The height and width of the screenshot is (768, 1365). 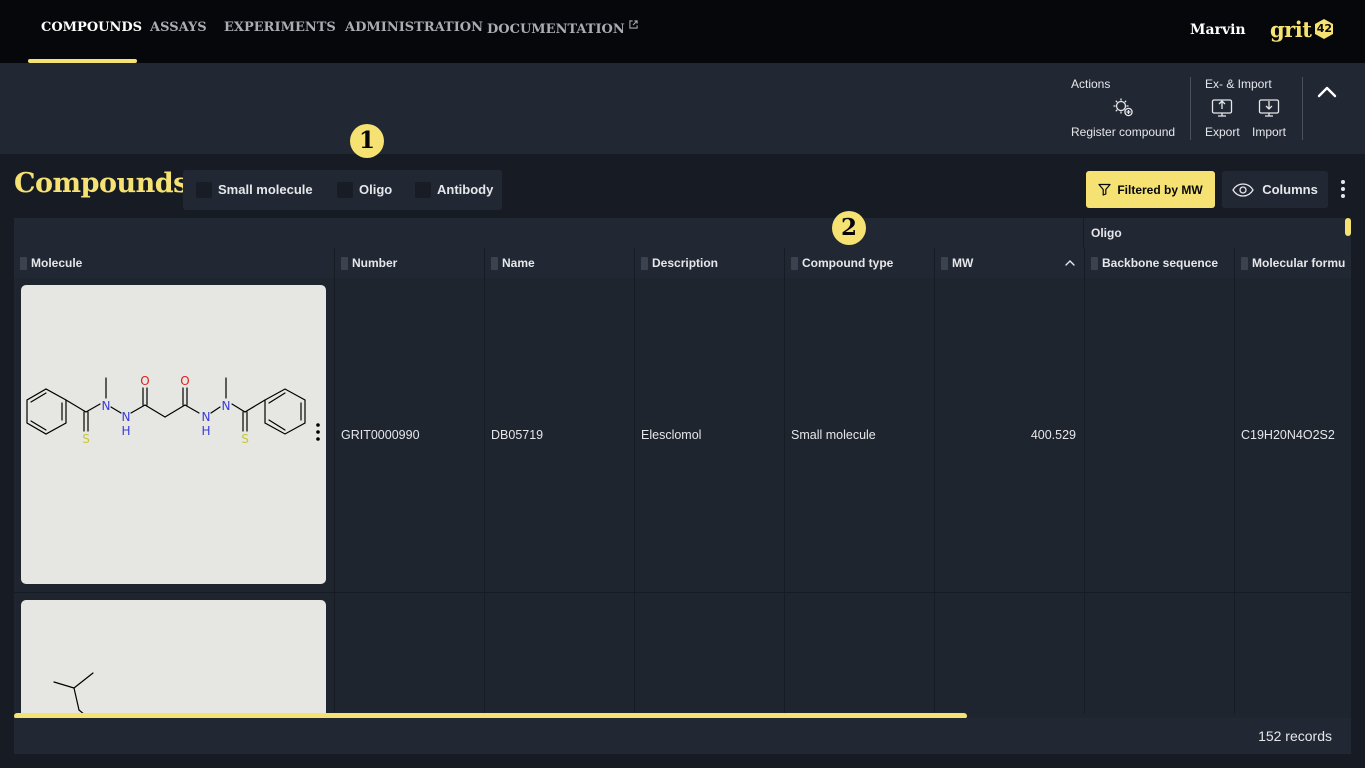 I want to click on actions-group-label: Actions, so click(x=1091, y=84).